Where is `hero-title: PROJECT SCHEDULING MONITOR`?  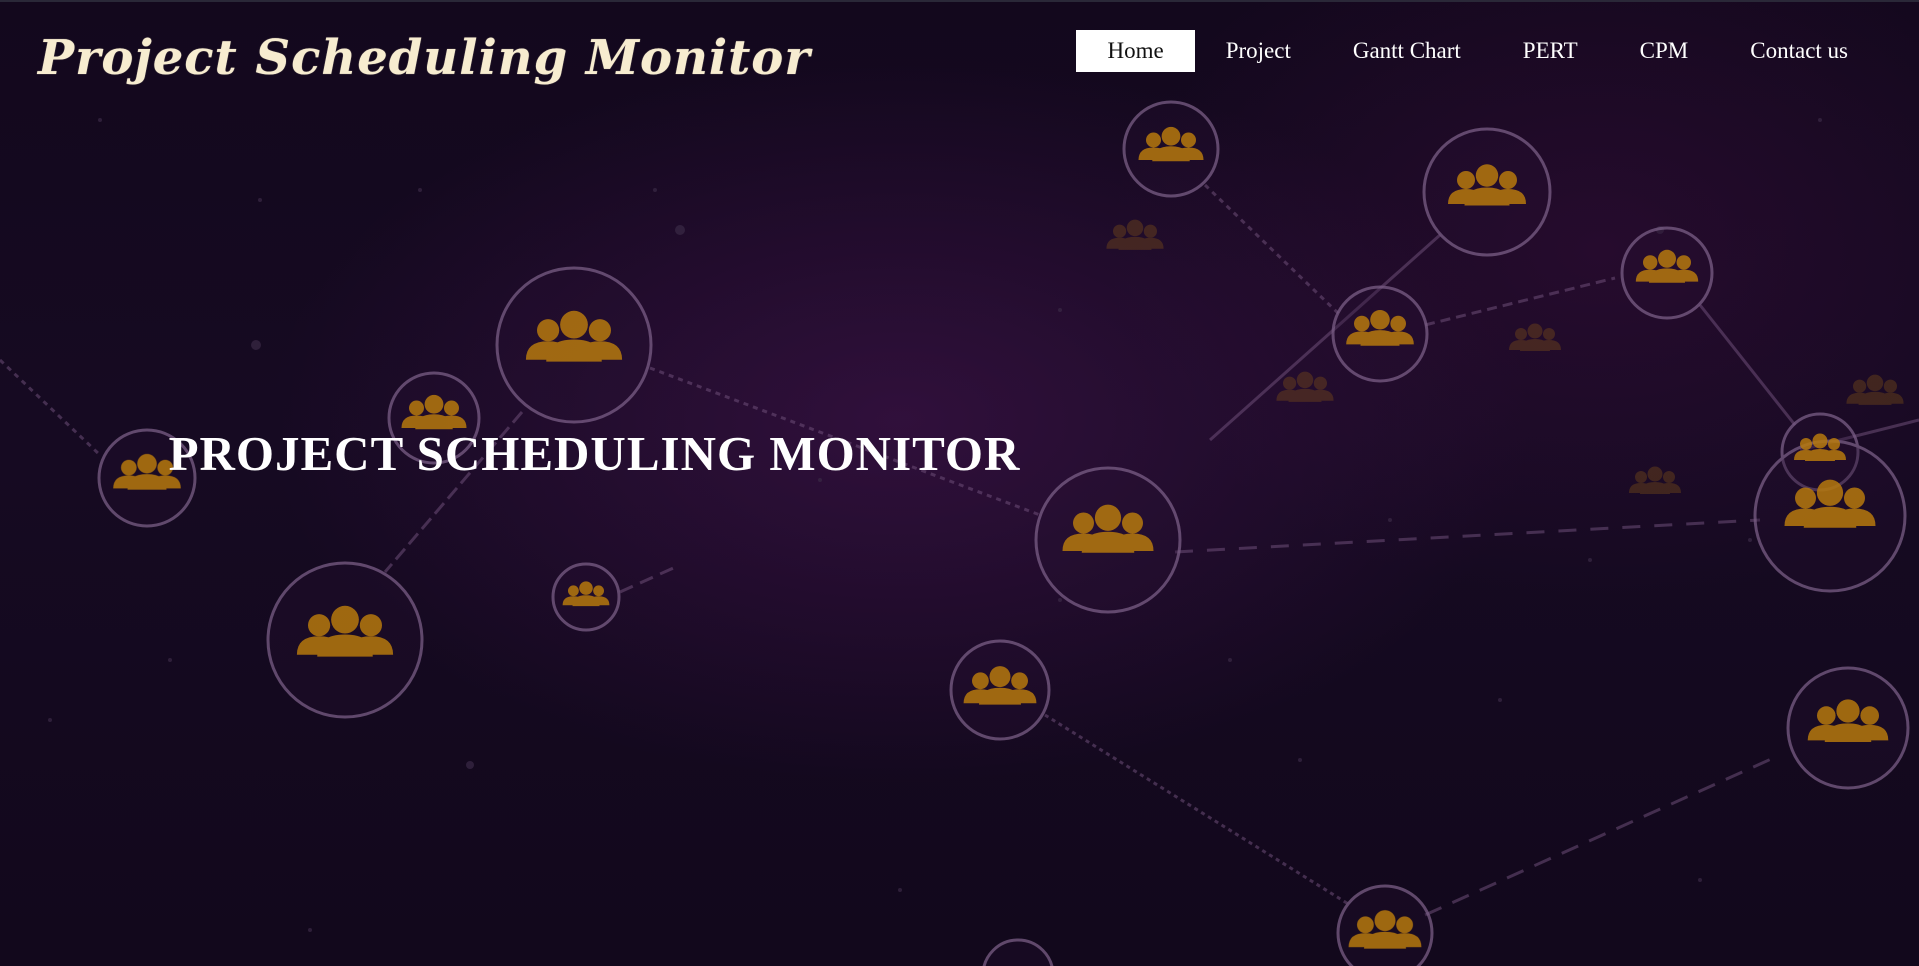
hero-title: PROJECT SCHEDULING MONITOR is located at coordinates (959, 453).